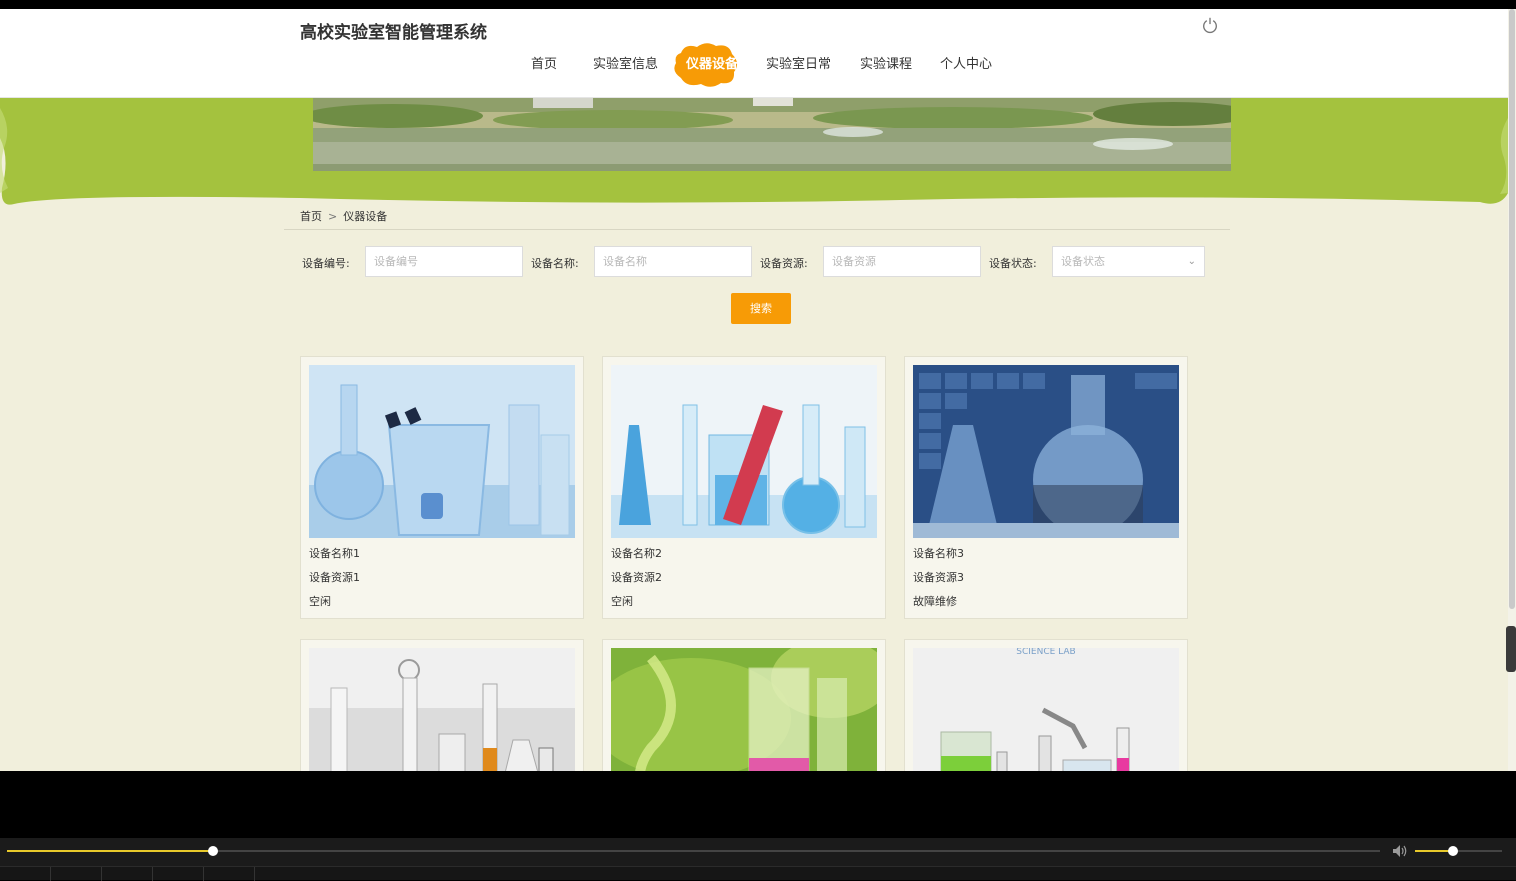 The image size is (1516, 881). What do you see at coordinates (110, 851) in the screenshot?
I see `seek-progress` at bounding box center [110, 851].